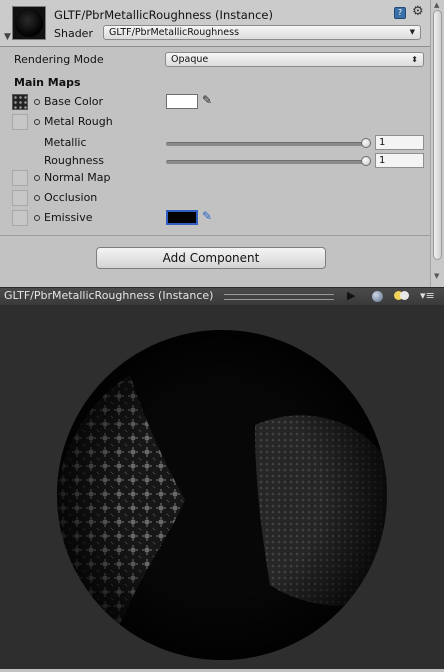 The height and width of the screenshot is (672, 444). What do you see at coordinates (7, 37) in the screenshot?
I see `foldout-arrow-icon: ▼` at bounding box center [7, 37].